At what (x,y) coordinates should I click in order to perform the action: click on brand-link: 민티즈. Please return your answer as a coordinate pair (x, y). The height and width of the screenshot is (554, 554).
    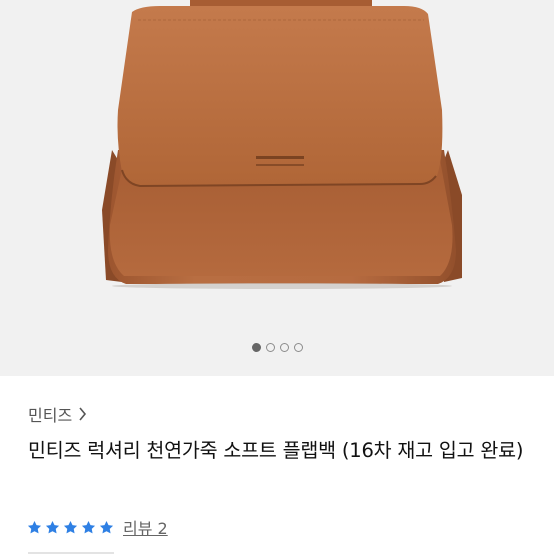
    Looking at the image, I should click on (57, 414).